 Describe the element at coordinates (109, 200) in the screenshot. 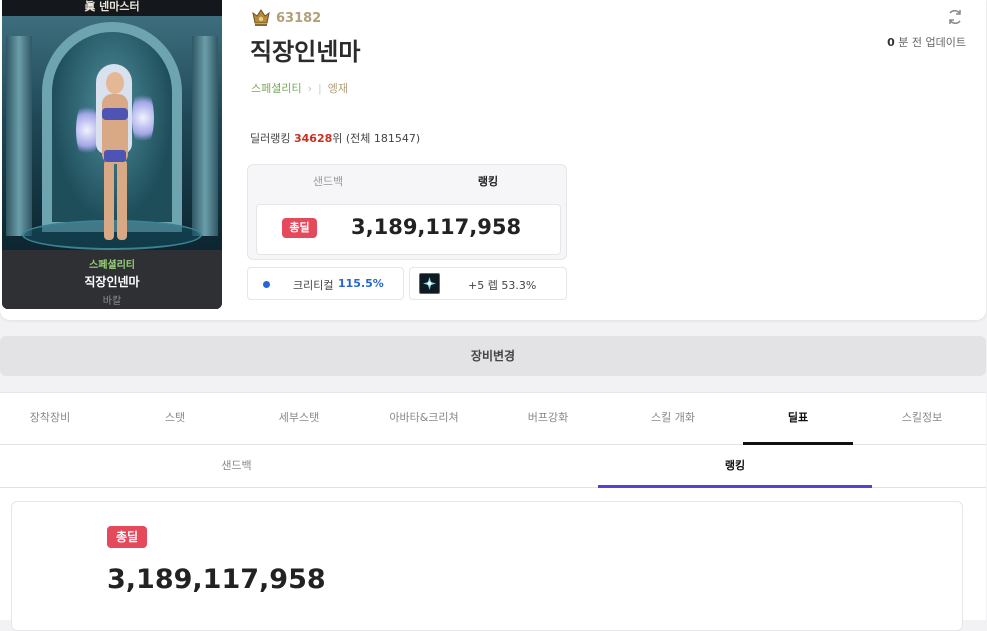

I see `leg-left` at that location.